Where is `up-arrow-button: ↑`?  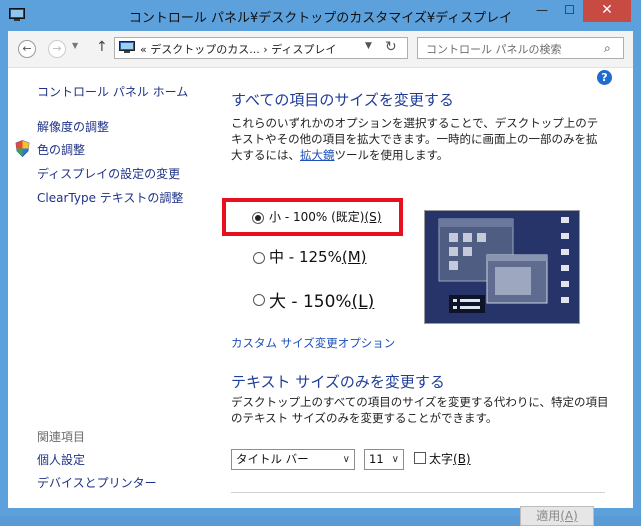
up-arrow-button: ↑ is located at coordinates (102, 47).